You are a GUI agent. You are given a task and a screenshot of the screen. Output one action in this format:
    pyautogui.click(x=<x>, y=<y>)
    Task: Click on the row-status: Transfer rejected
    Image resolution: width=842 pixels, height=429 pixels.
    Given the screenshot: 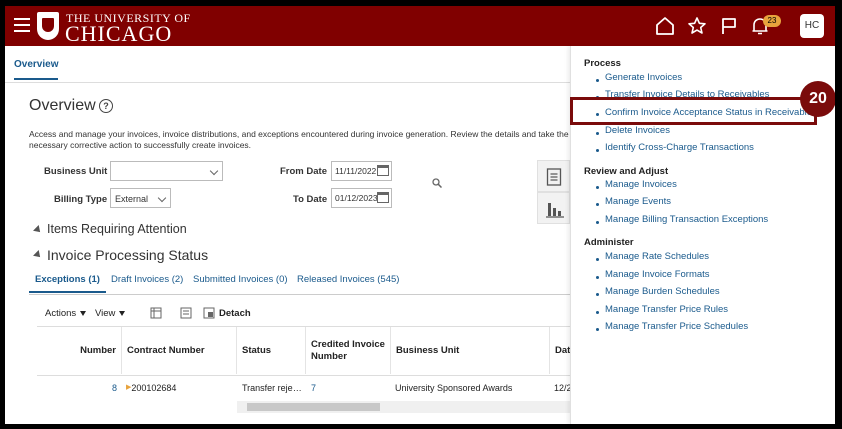 What is the action you would take?
    pyautogui.click(x=272, y=388)
    